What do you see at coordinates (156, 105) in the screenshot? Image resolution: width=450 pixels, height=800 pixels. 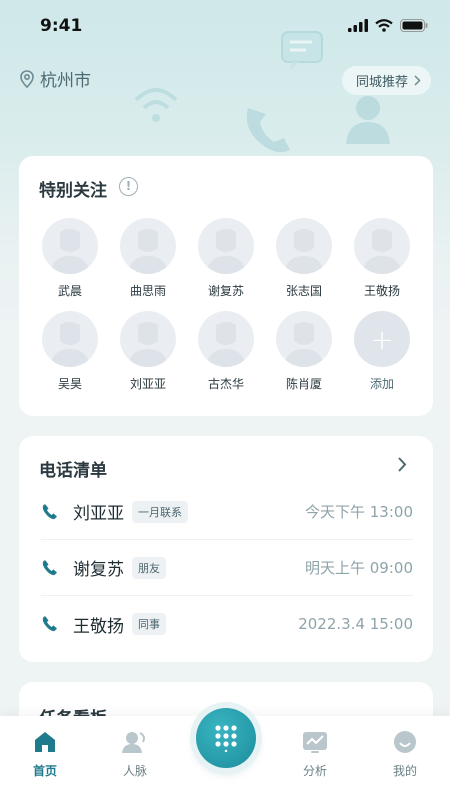 I see `wifi-decoration` at bounding box center [156, 105].